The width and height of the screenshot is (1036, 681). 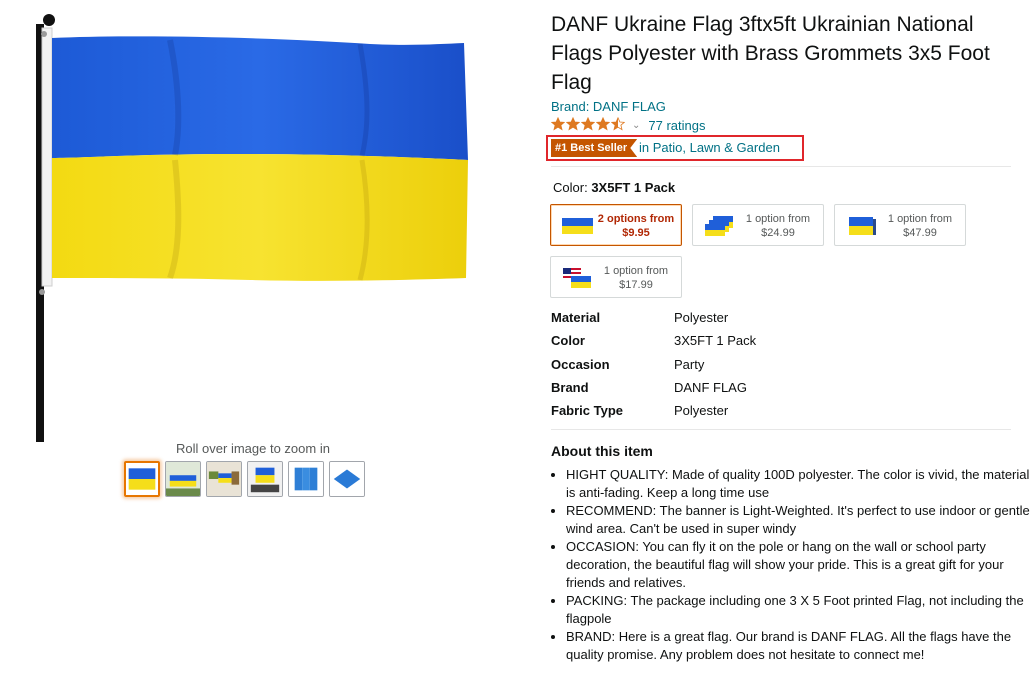 I want to click on rating-row: ⌄ 77 ratings, so click(x=628, y=125).